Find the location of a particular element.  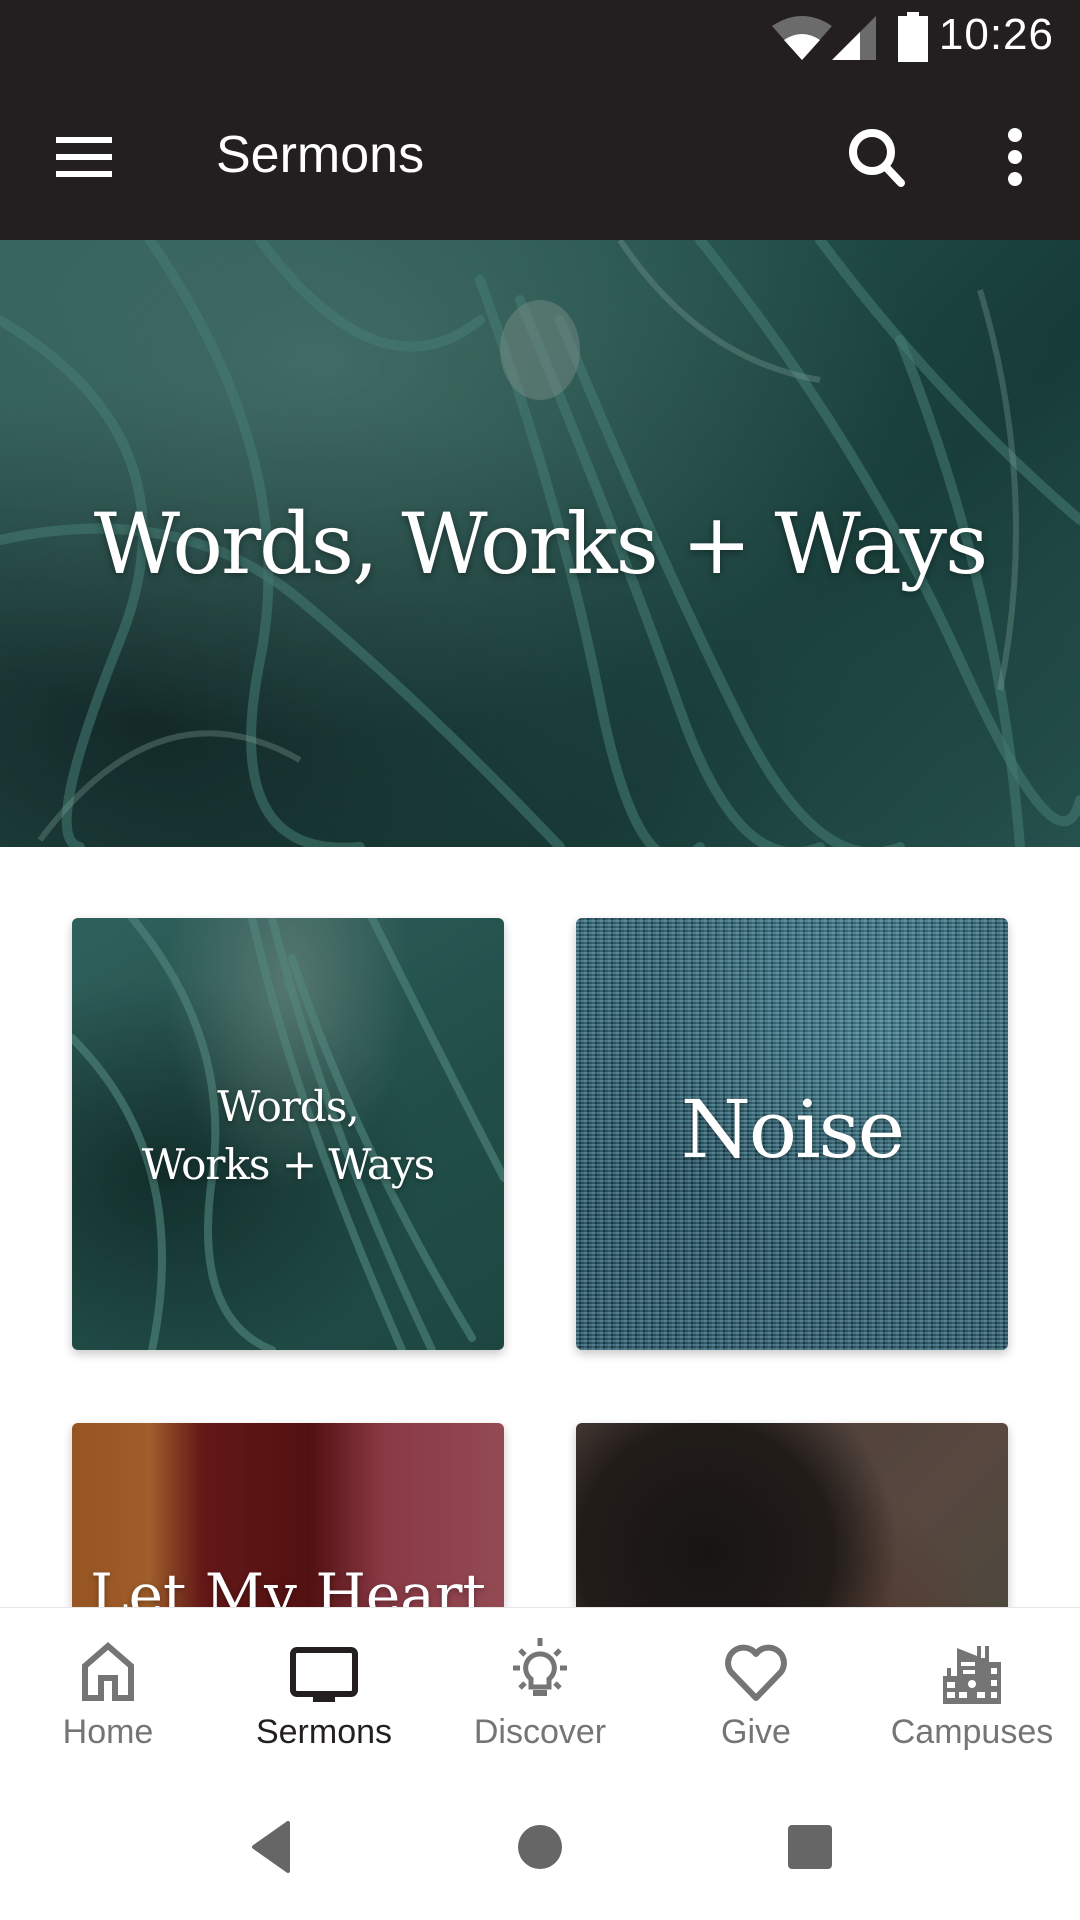

bottom-navigation: Home Sermons Discover Give Campuses is located at coordinates (540, 1692).